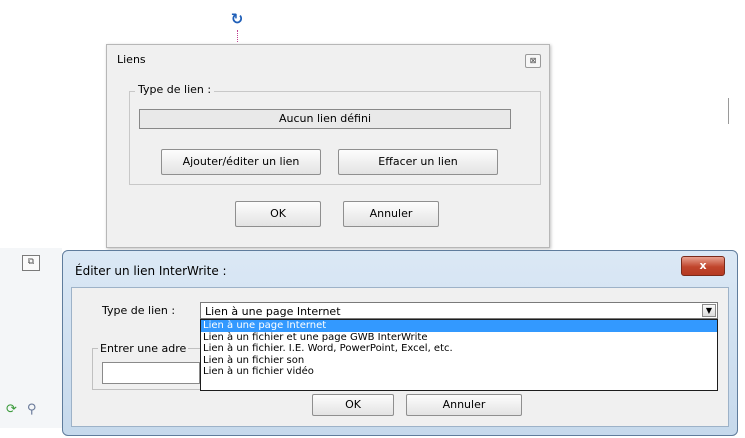 The image size is (745, 438). What do you see at coordinates (459, 361) in the screenshot?
I see `dropdown-option: Lien à un fichier son` at bounding box center [459, 361].